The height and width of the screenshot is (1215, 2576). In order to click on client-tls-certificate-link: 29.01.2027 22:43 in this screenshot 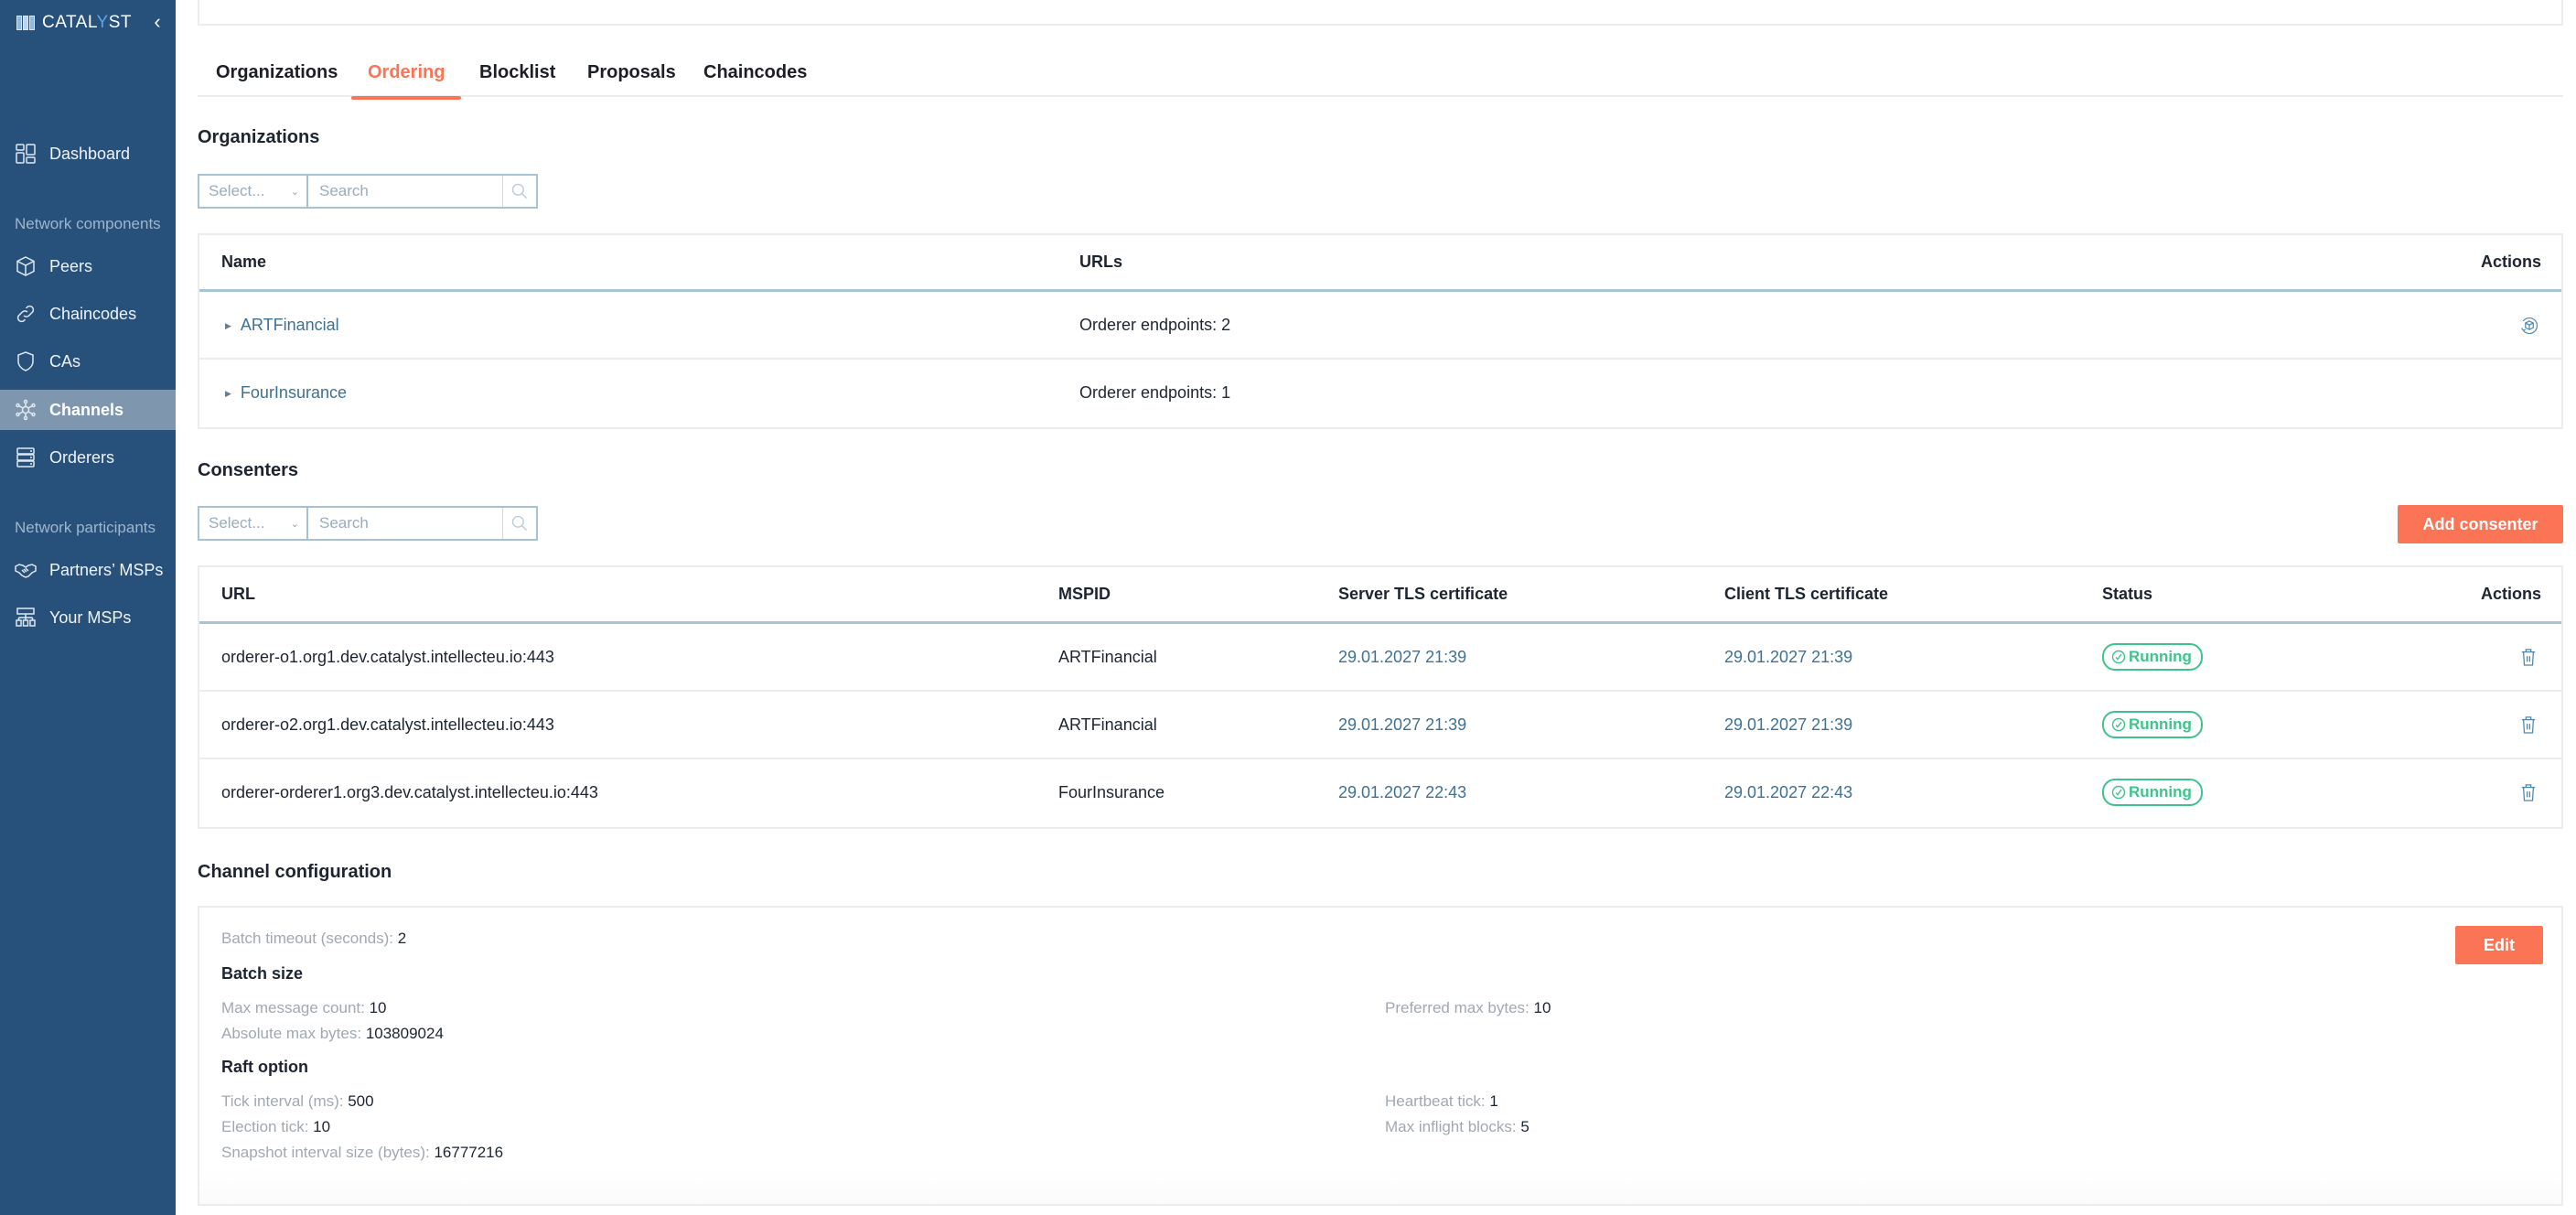, I will do `click(1788, 792)`.